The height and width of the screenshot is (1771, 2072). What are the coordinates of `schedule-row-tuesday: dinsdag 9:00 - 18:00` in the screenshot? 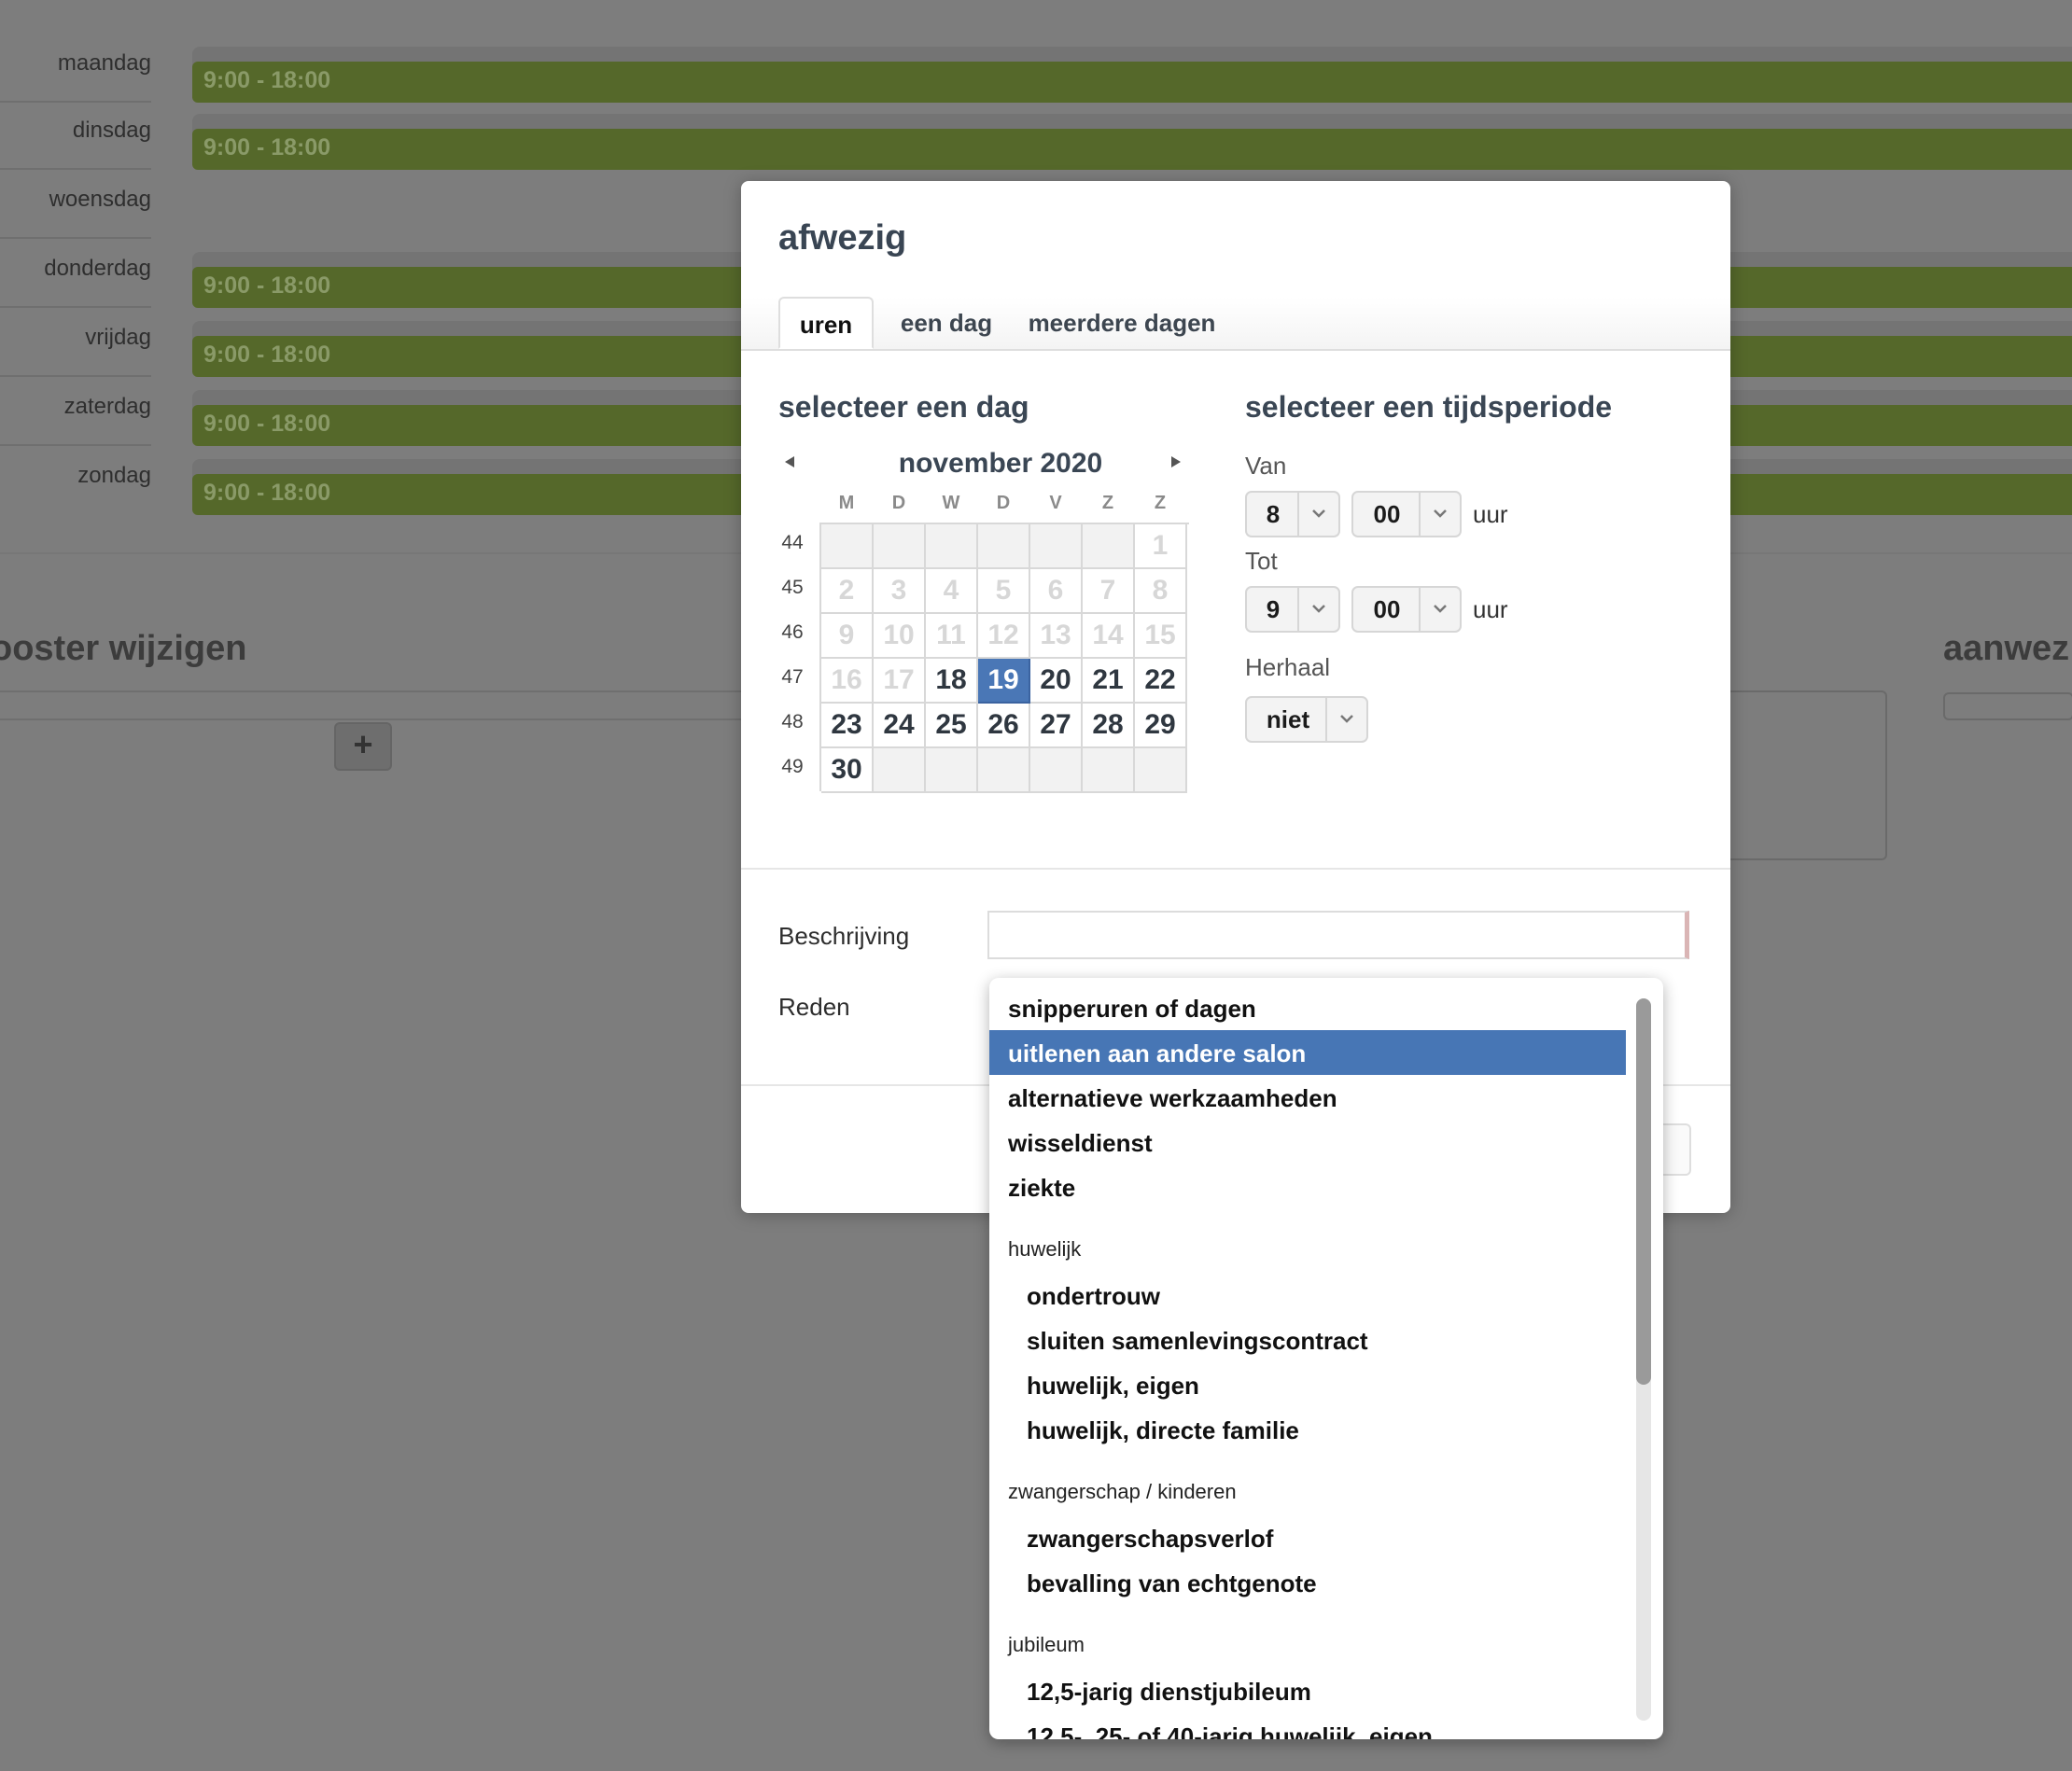 It's located at (1036, 137).